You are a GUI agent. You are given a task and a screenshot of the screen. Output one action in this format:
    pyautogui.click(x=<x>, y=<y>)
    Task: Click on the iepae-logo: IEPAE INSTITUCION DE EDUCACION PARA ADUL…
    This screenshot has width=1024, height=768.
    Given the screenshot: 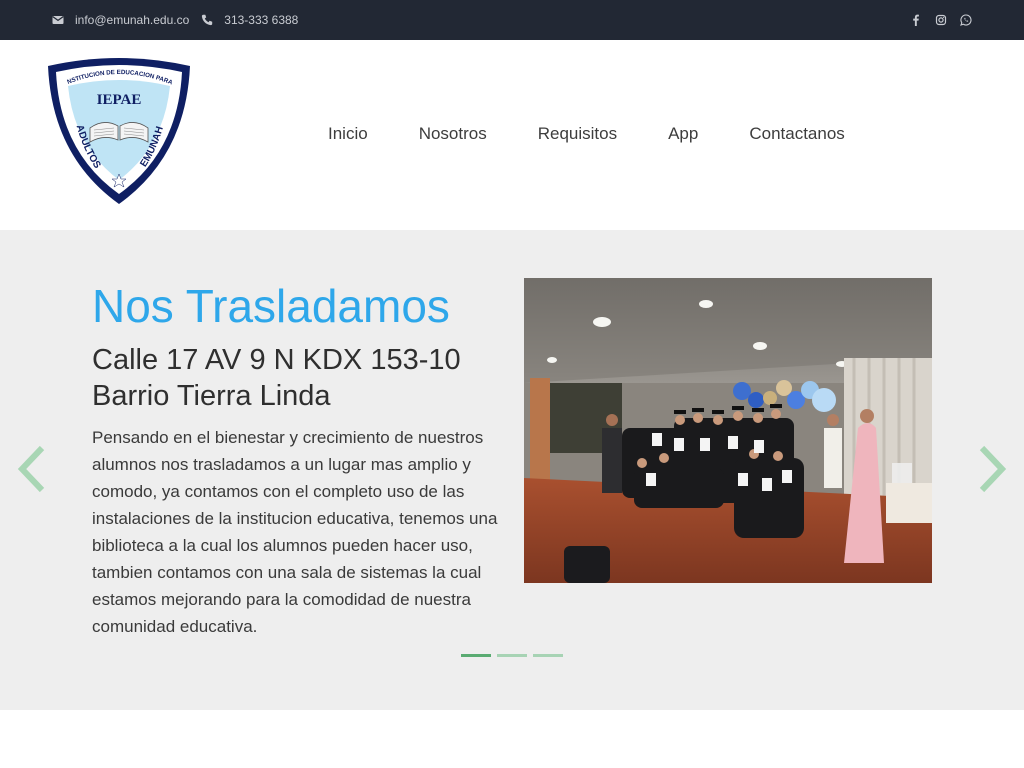 What is the action you would take?
    pyautogui.click(x=118, y=128)
    